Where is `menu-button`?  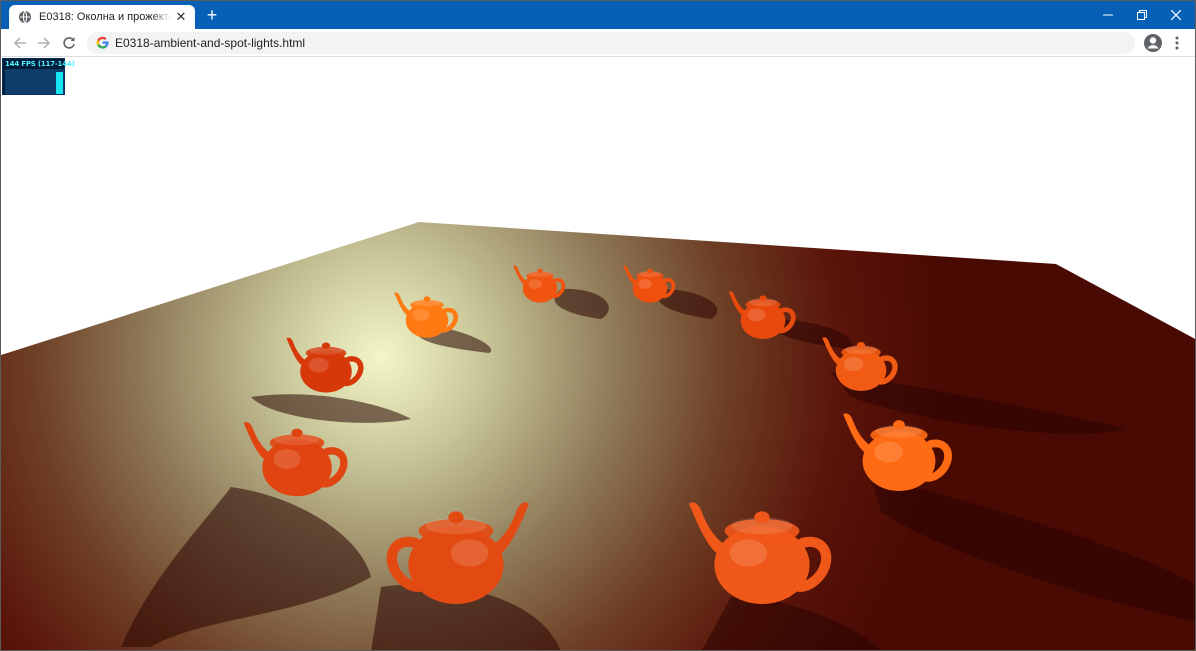 menu-button is located at coordinates (1177, 43).